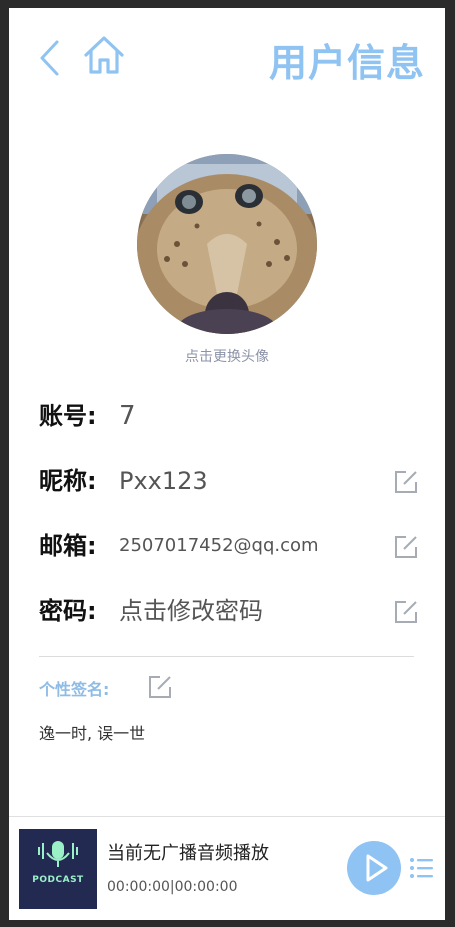 This screenshot has height=927, width=455. What do you see at coordinates (191, 611) in the screenshot?
I see `change-password-link: 点击修改密码` at bounding box center [191, 611].